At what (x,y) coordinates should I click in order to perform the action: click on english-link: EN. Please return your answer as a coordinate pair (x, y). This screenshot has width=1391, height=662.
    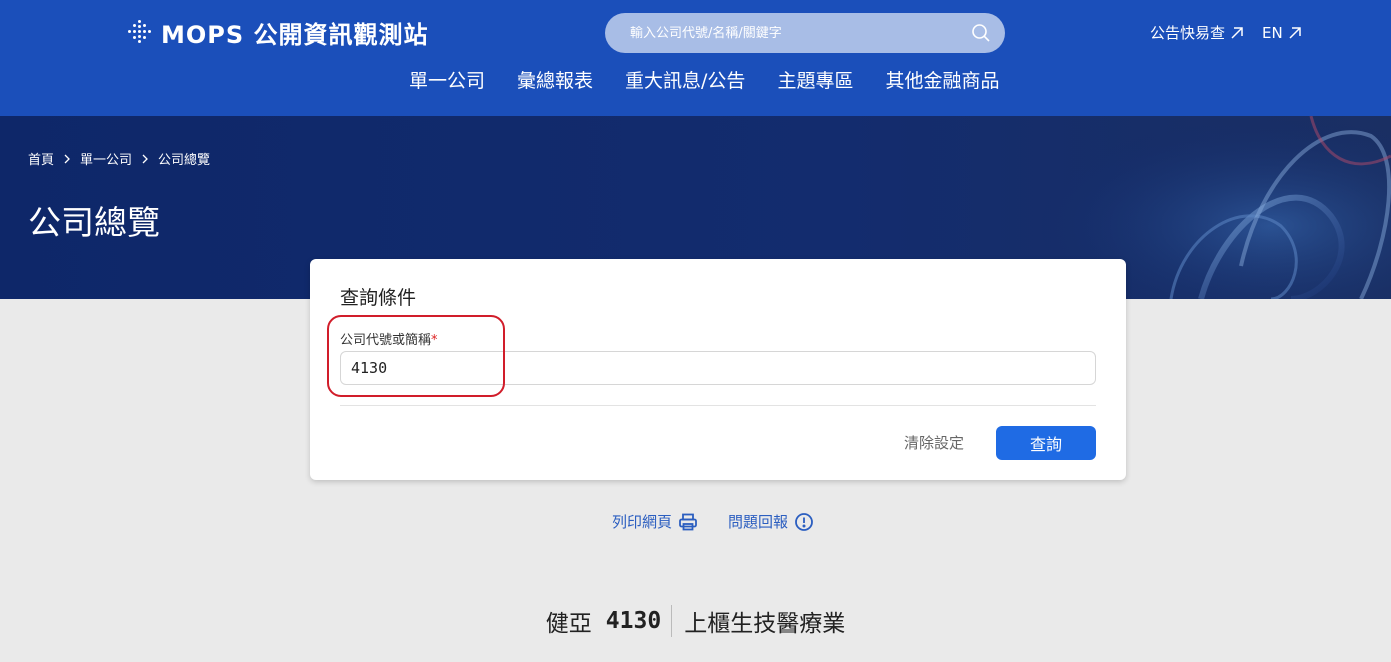
    Looking at the image, I should click on (1282, 33).